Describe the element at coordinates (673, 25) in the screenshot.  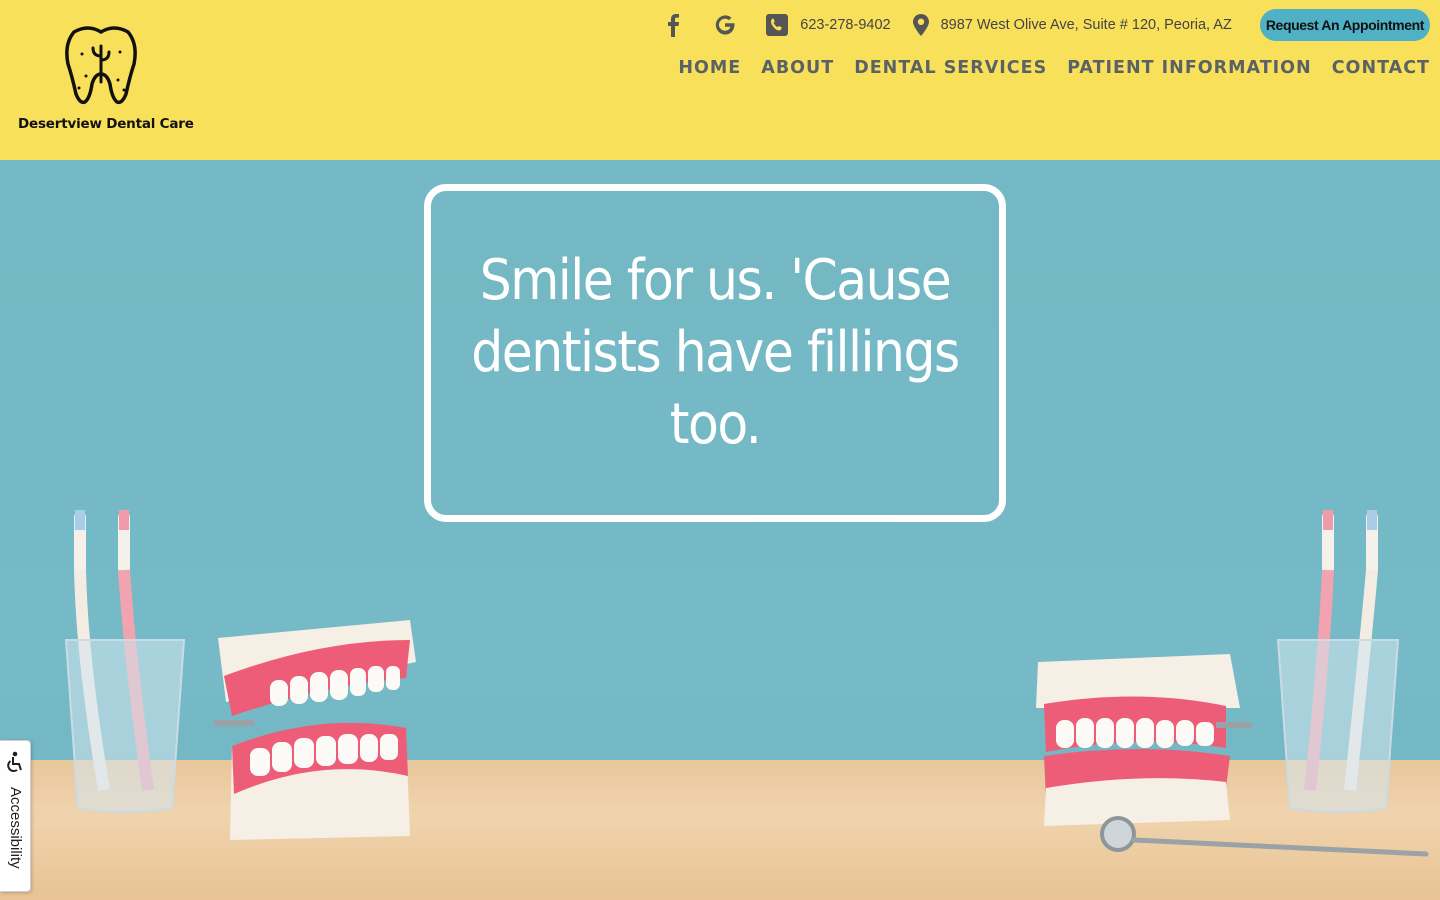
I see `facebook-icon` at that location.